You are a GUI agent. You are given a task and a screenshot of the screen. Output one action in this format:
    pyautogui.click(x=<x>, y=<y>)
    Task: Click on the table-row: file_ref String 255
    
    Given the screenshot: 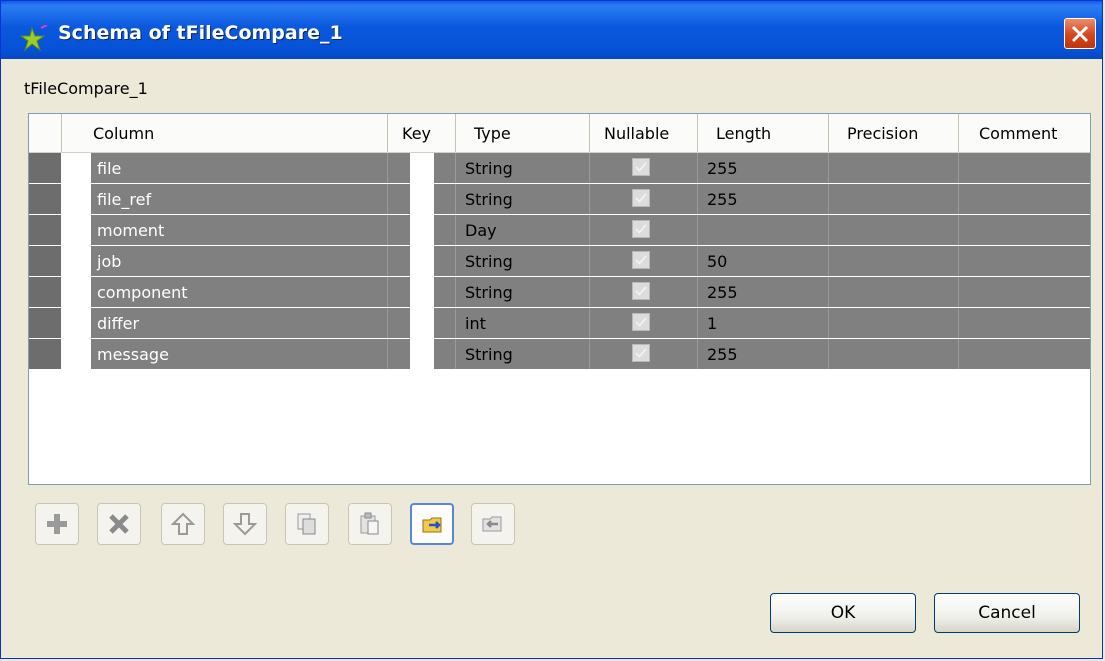 What is the action you would take?
    pyautogui.click(x=559, y=199)
    